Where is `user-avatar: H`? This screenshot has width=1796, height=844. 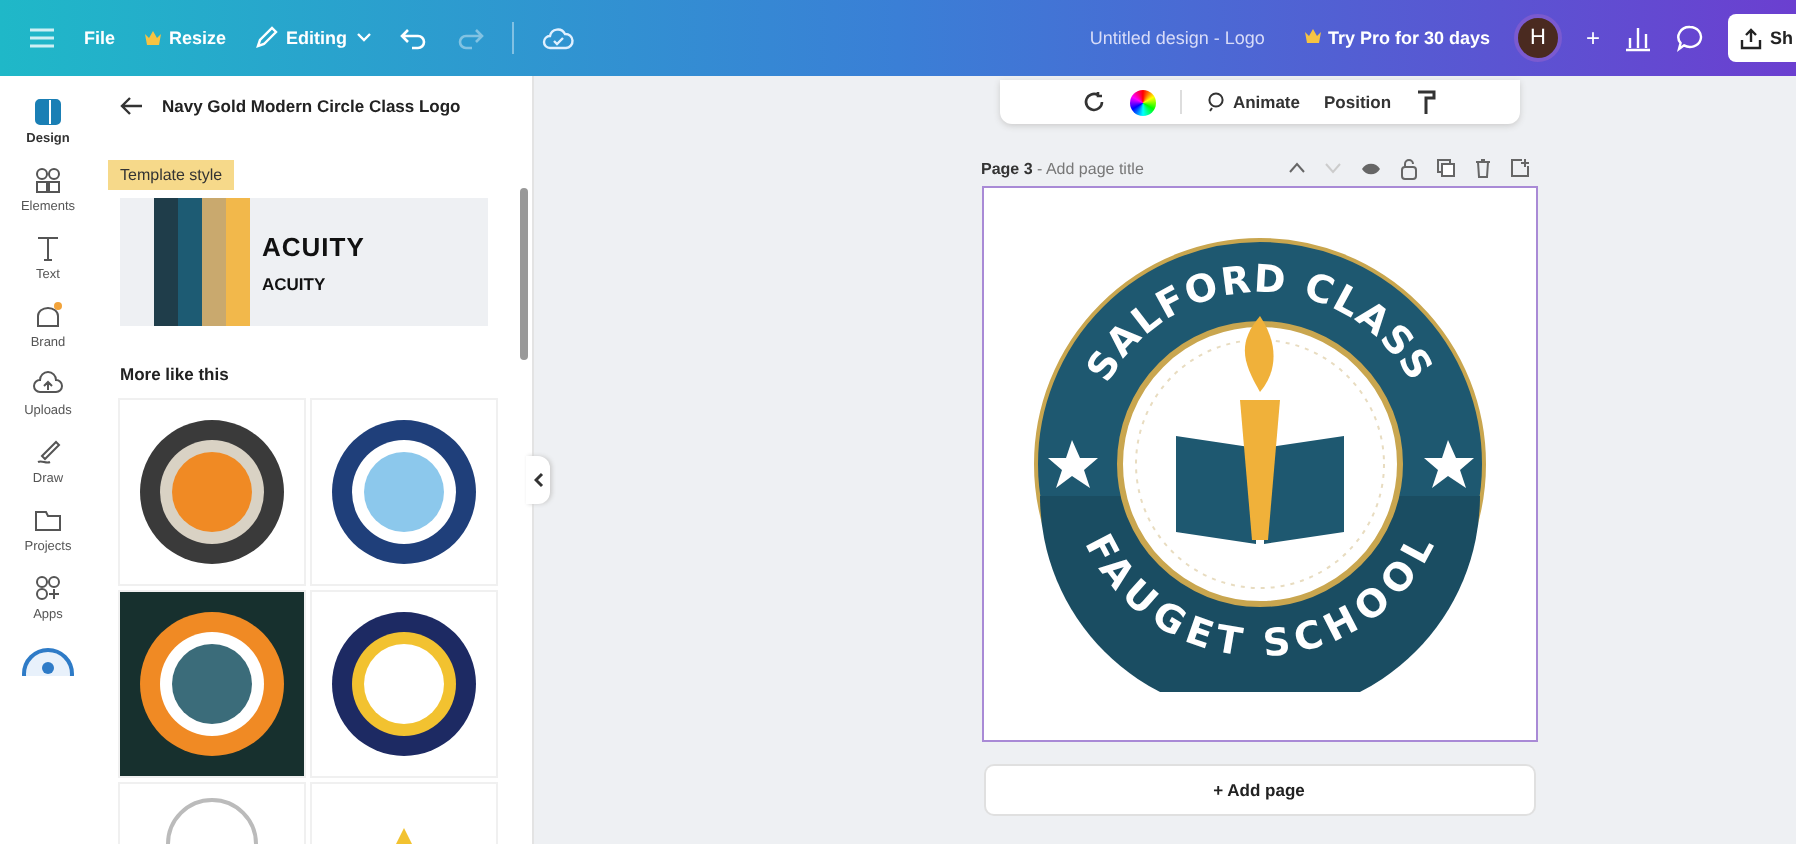 user-avatar: H is located at coordinates (1537, 38).